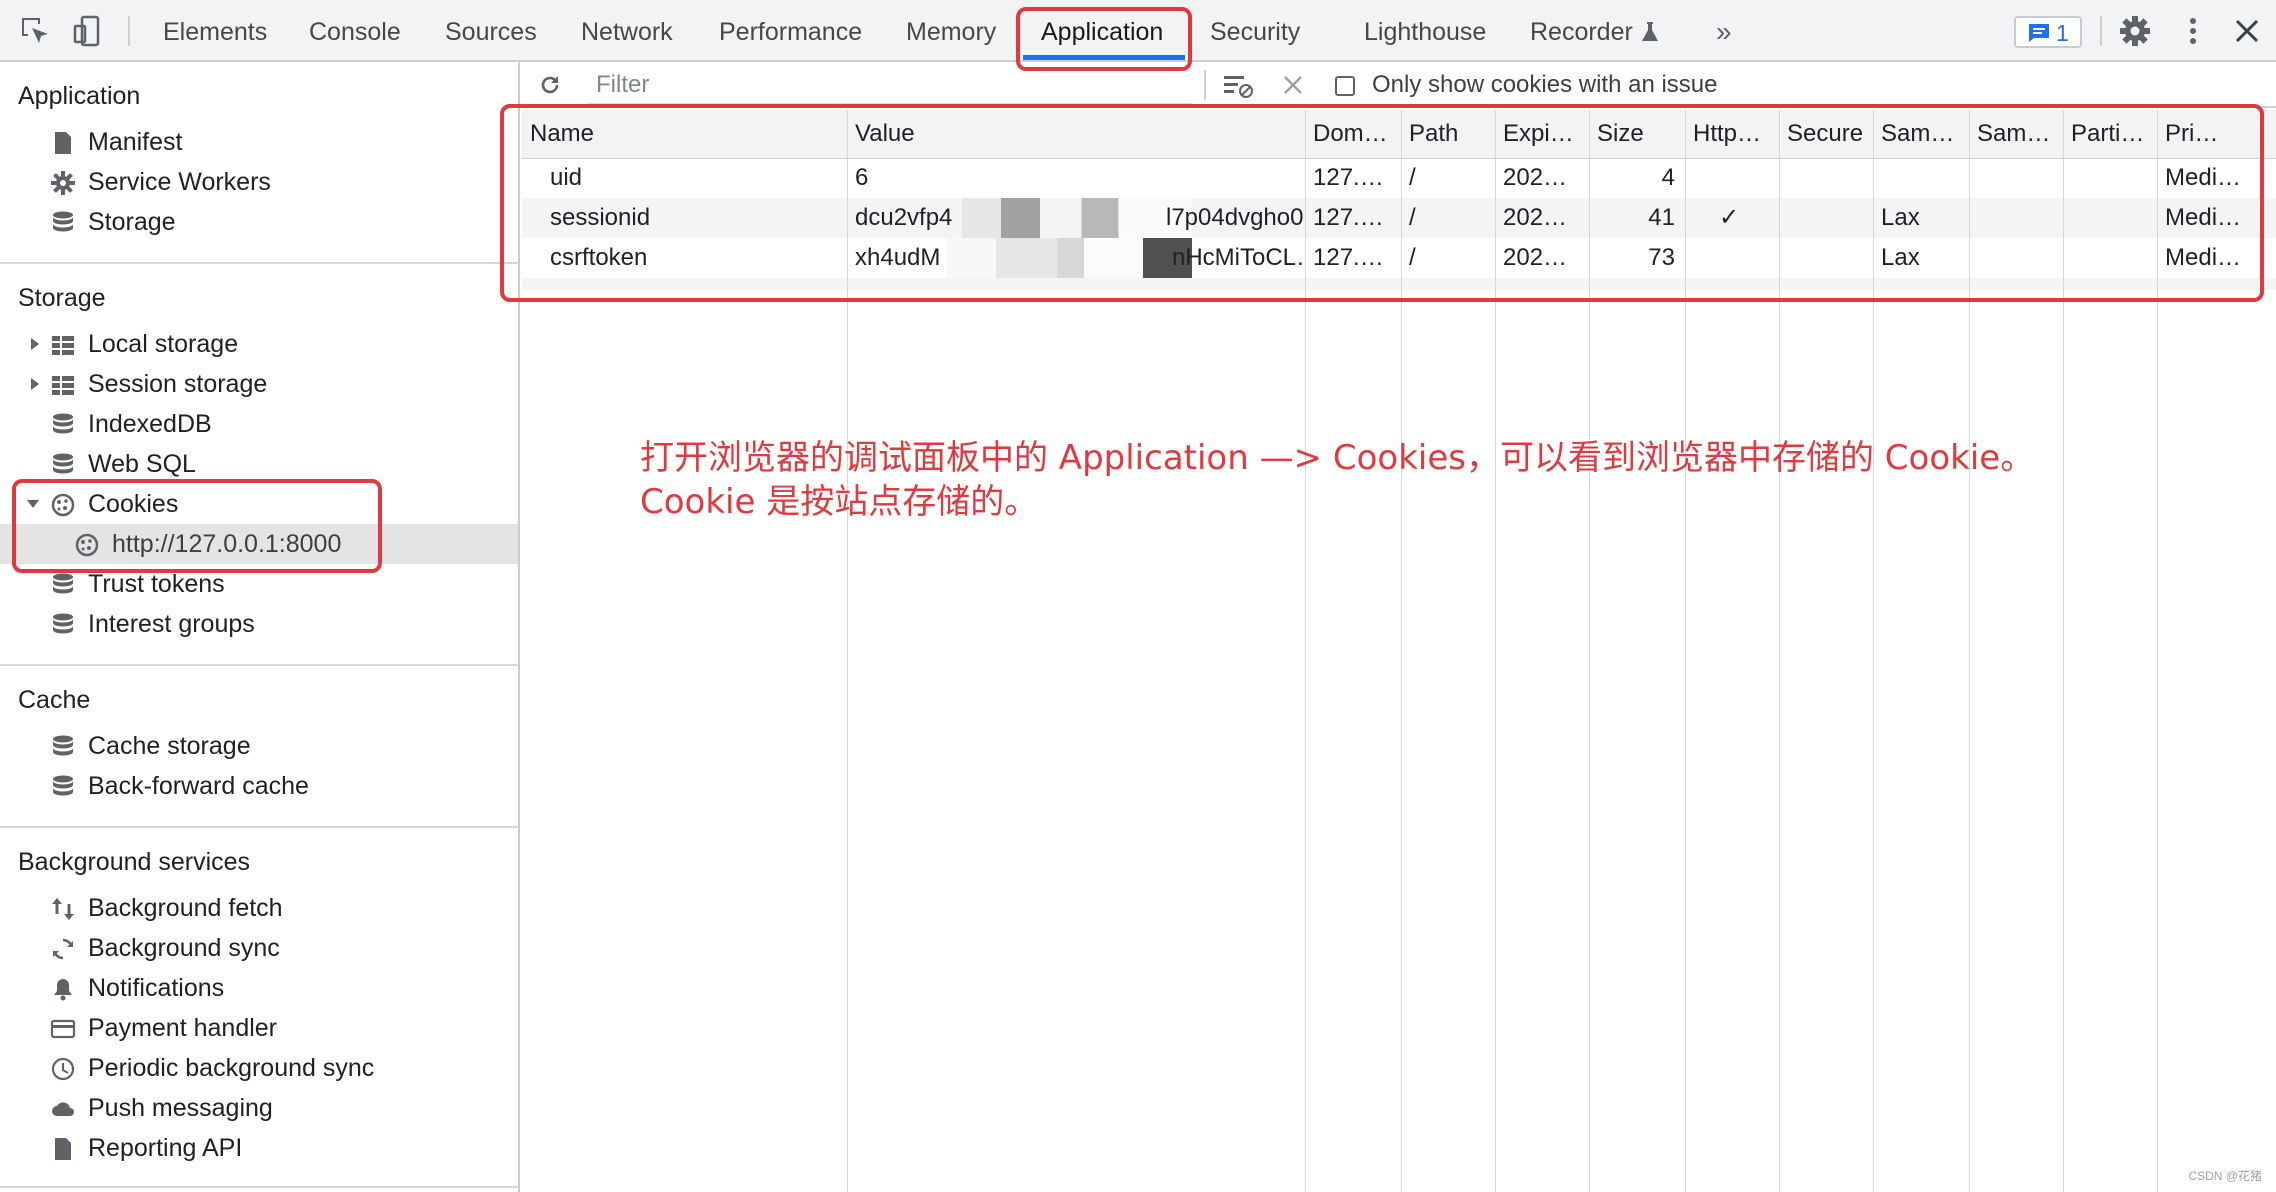  What do you see at coordinates (1239, 86) in the screenshot?
I see `clear-filtered-cookies-icon` at bounding box center [1239, 86].